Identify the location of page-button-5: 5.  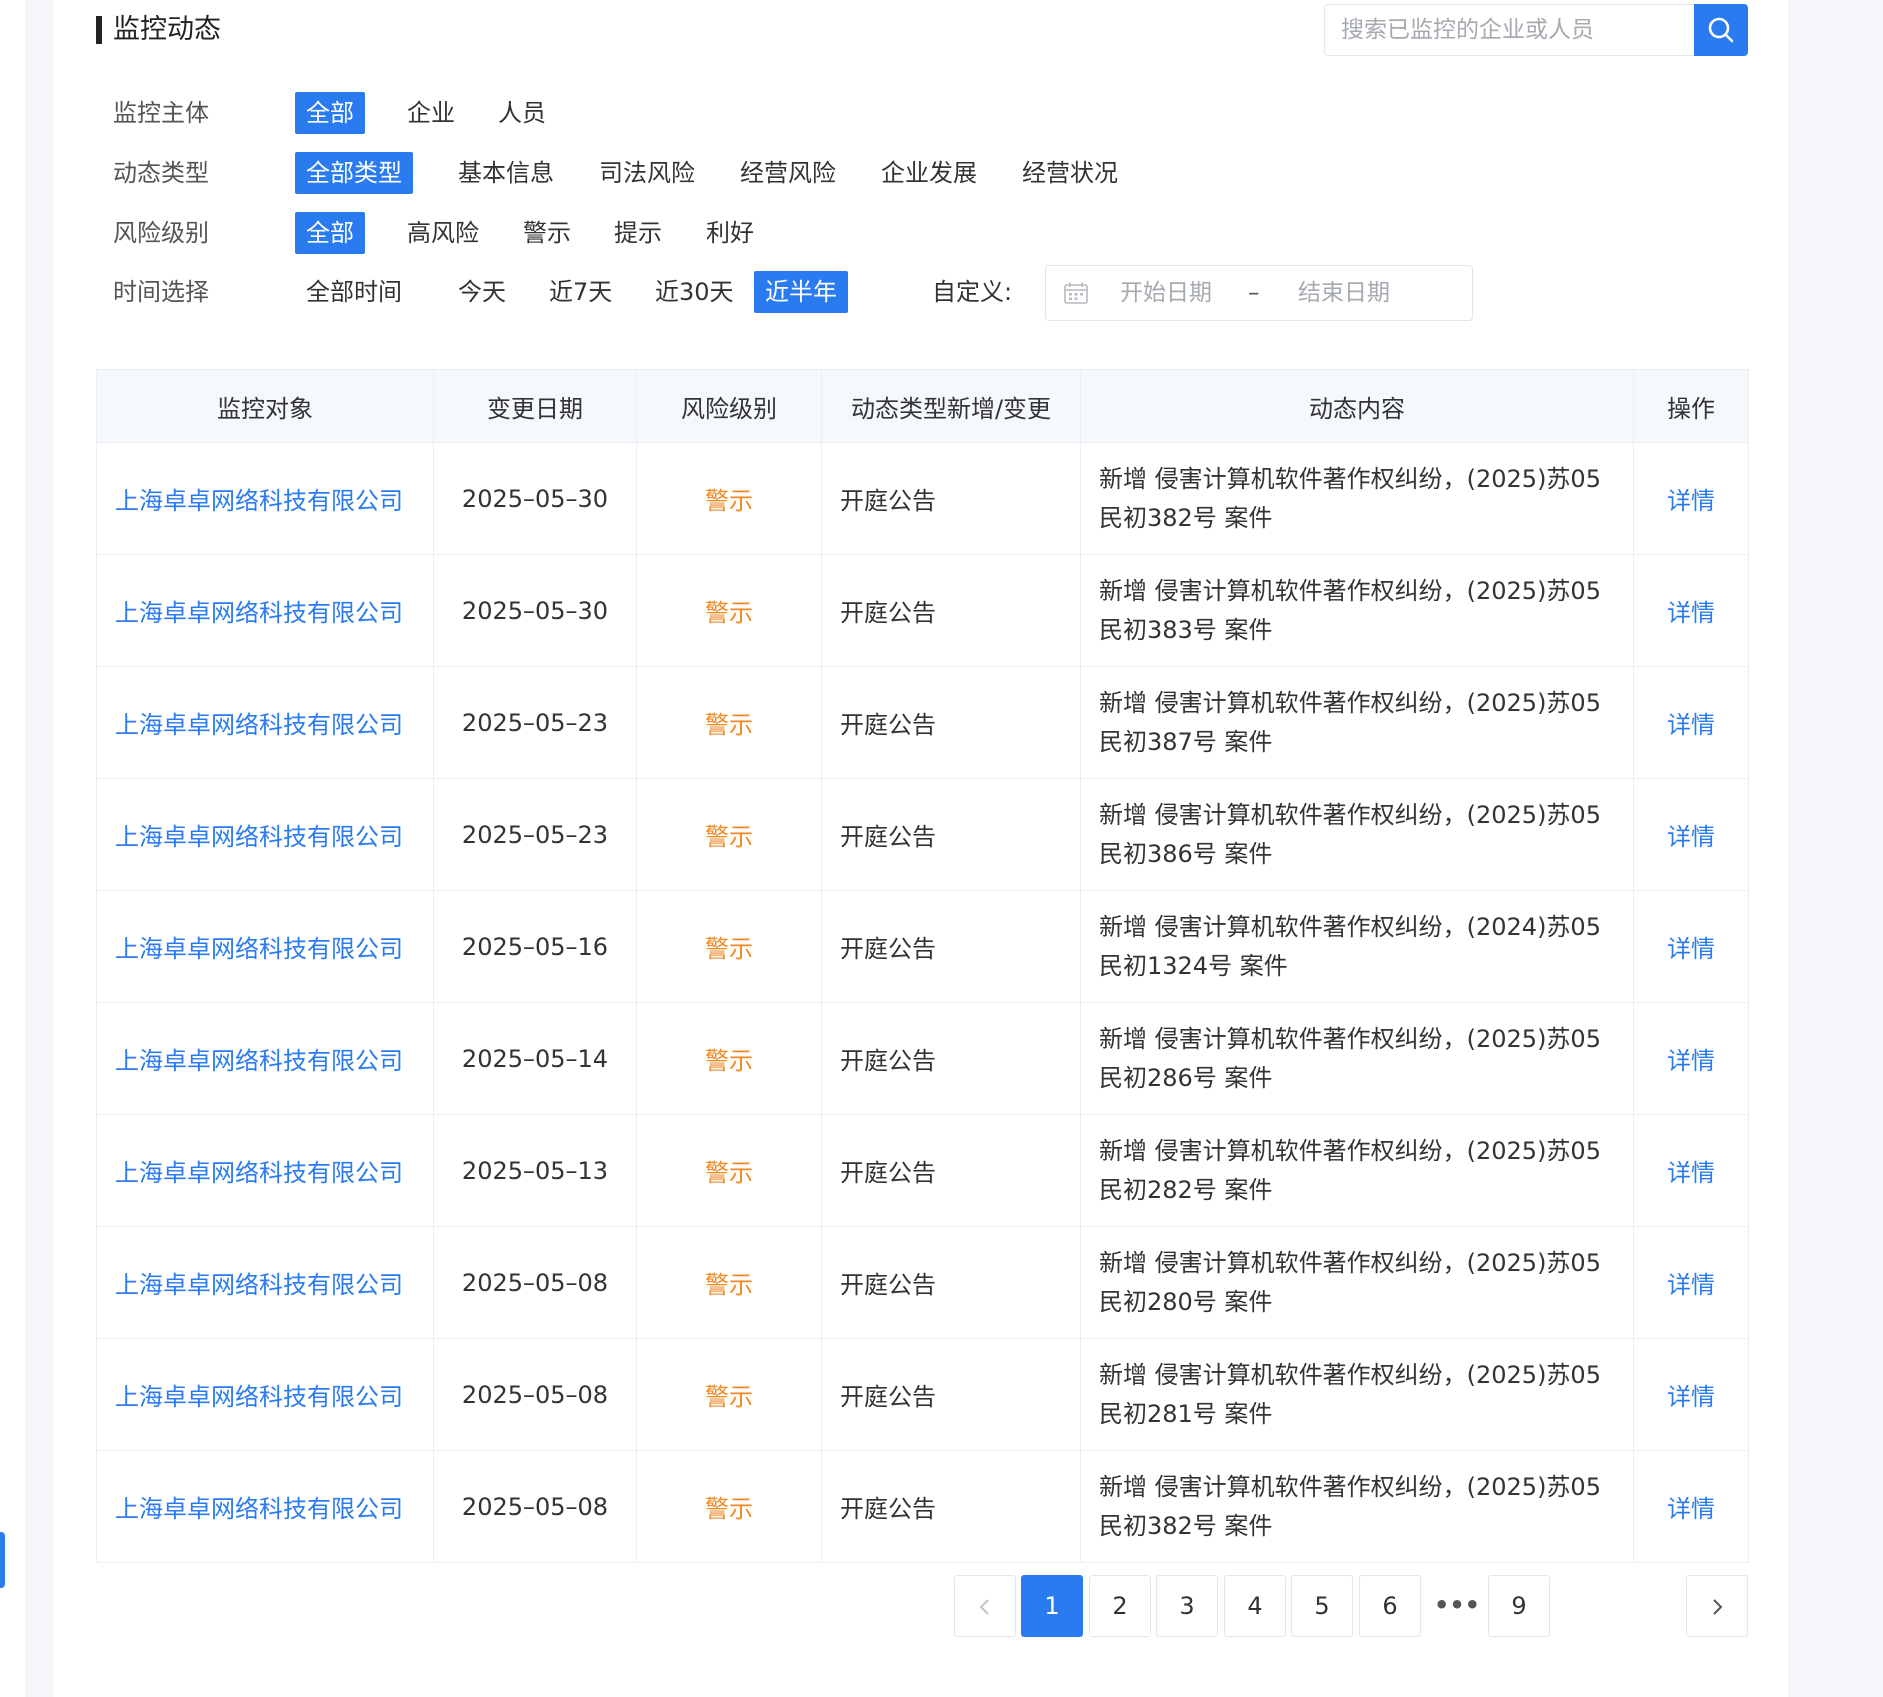
(1322, 1606).